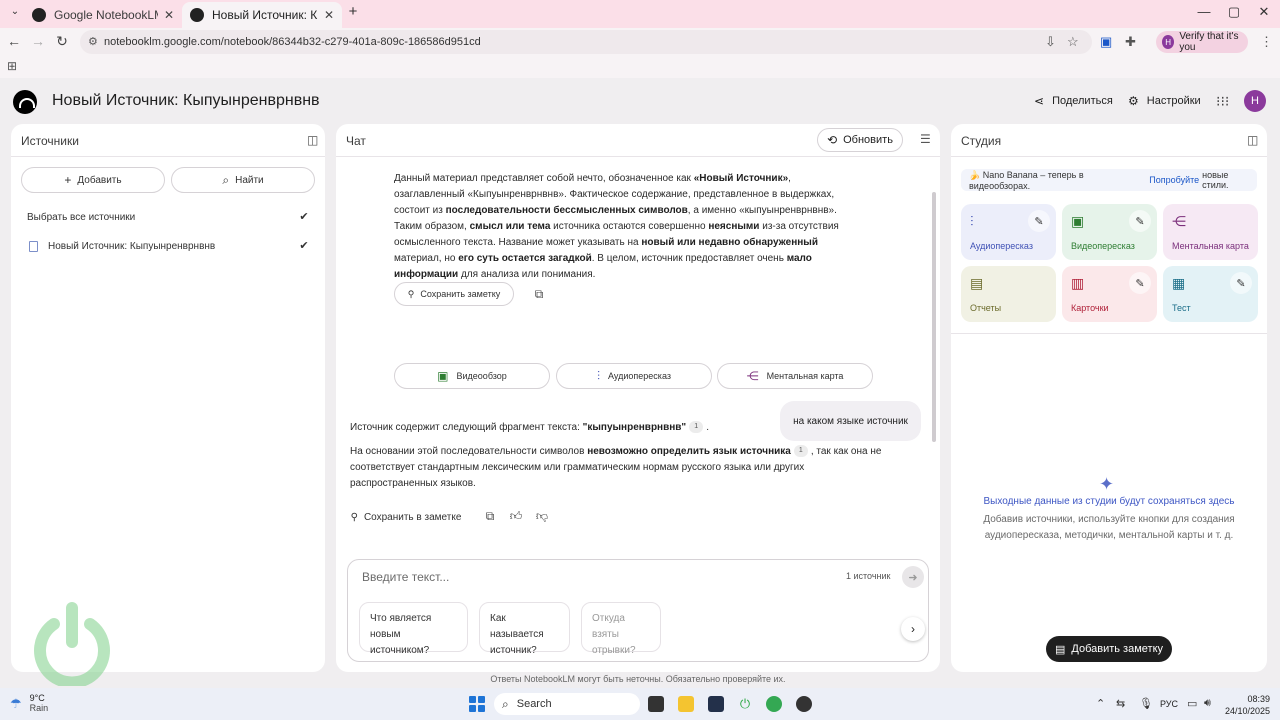 This screenshot has width=1280, height=720. I want to click on verify-identity-button: H Verify that it's you, so click(1202, 42).